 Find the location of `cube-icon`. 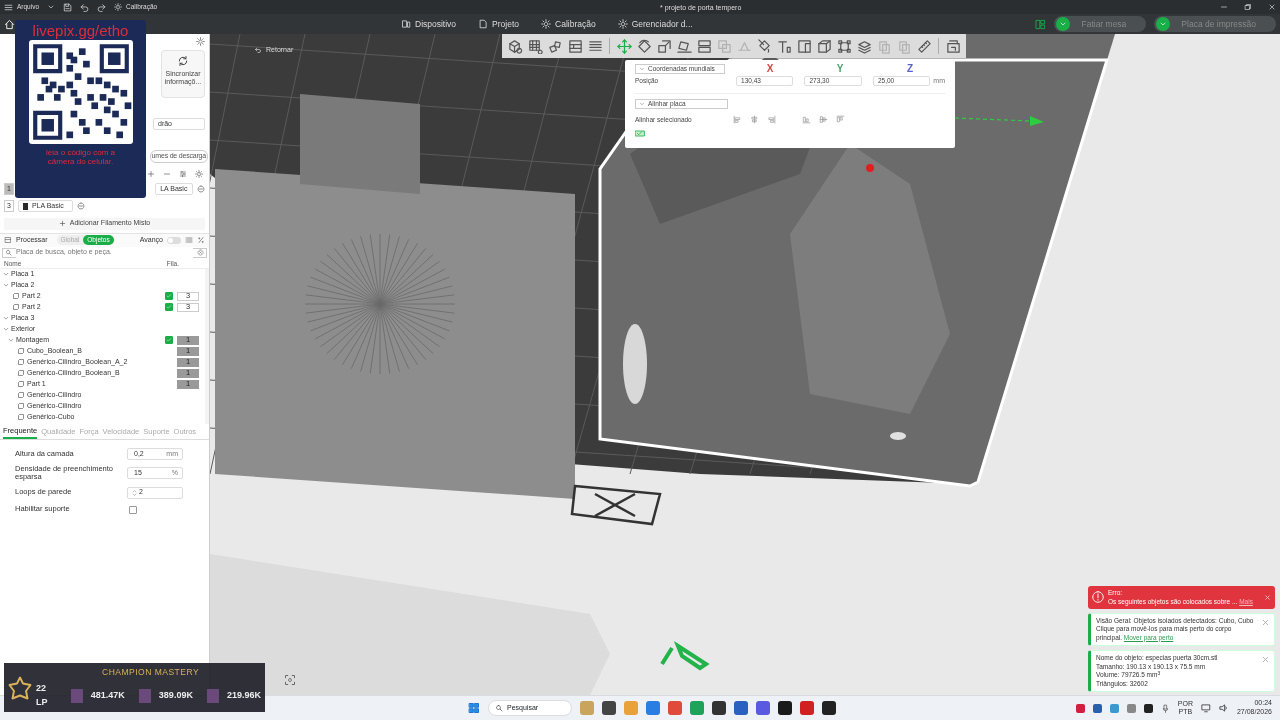

cube-icon is located at coordinates (824, 46).